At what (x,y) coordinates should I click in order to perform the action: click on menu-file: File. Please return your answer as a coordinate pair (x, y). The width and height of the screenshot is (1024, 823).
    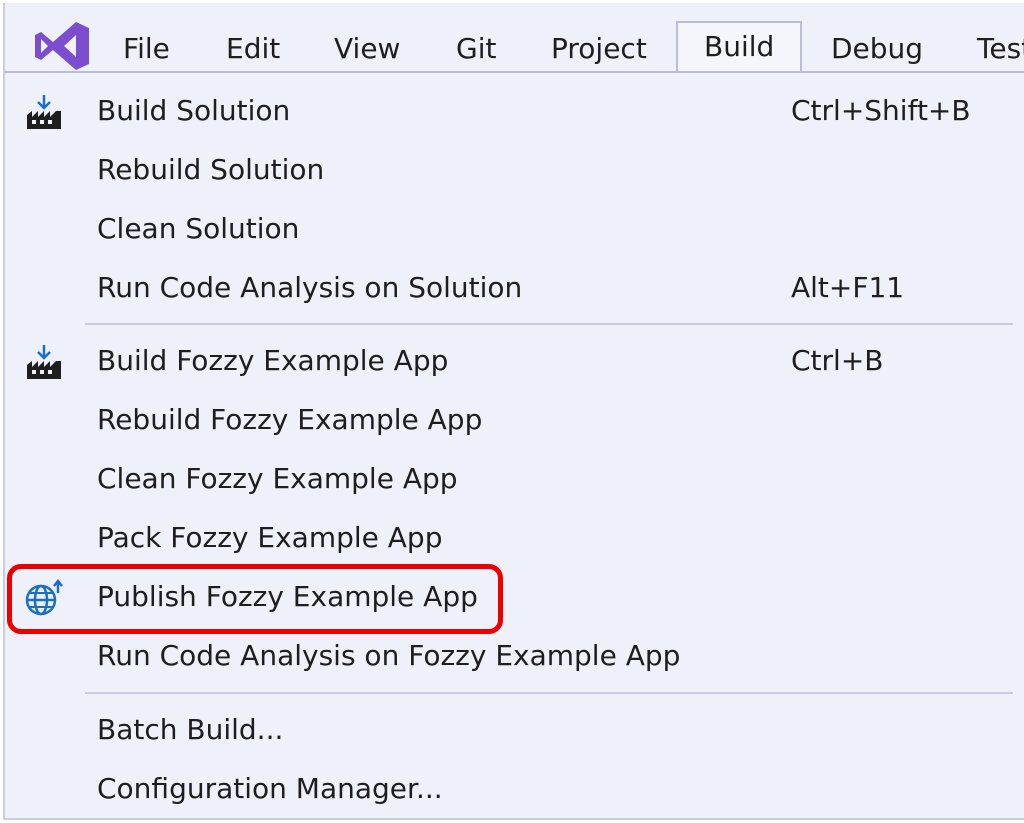
    Looking at the image, I should click on (146, 49).